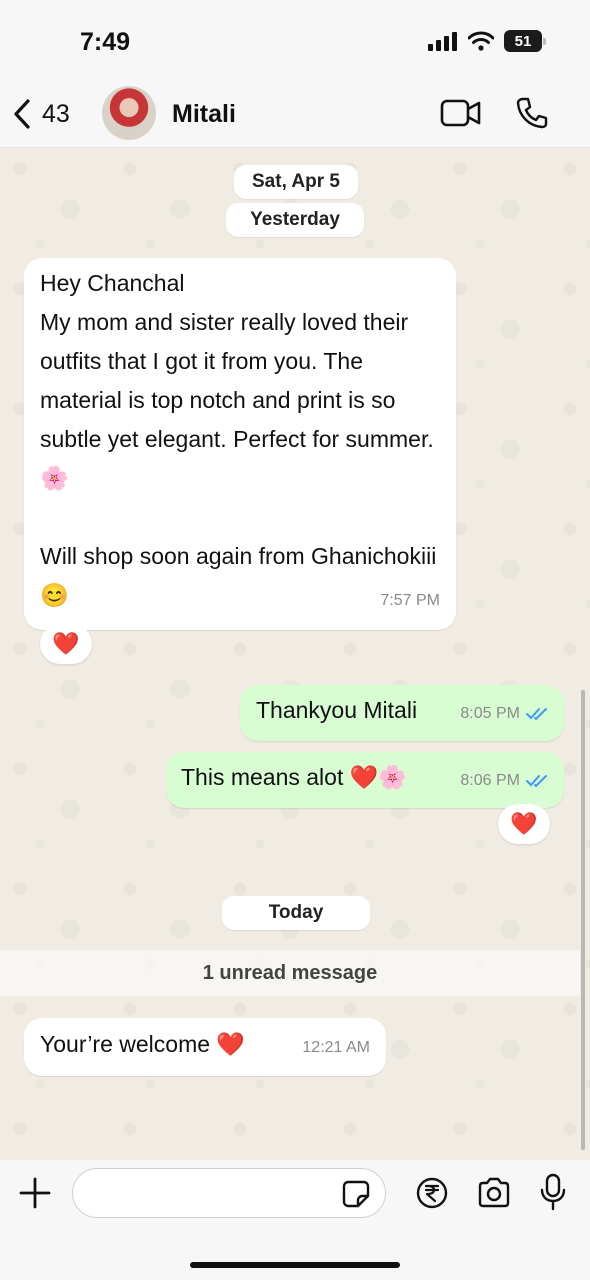  What do you see at coordinates (583, 920) in the screenshot?
I see `scrollbar` at bounding box center [583, 920].